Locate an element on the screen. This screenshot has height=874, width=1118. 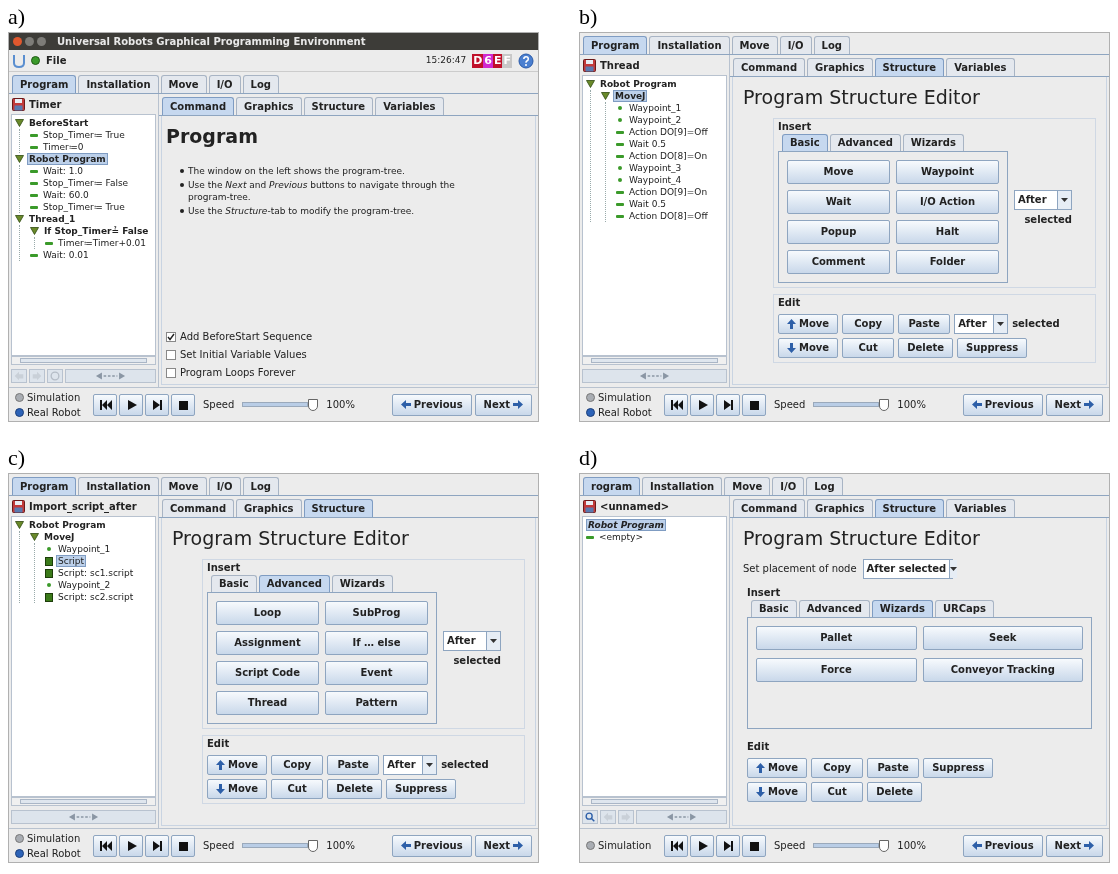
insert-button: Waypoint is located at coordinates (947, 171).